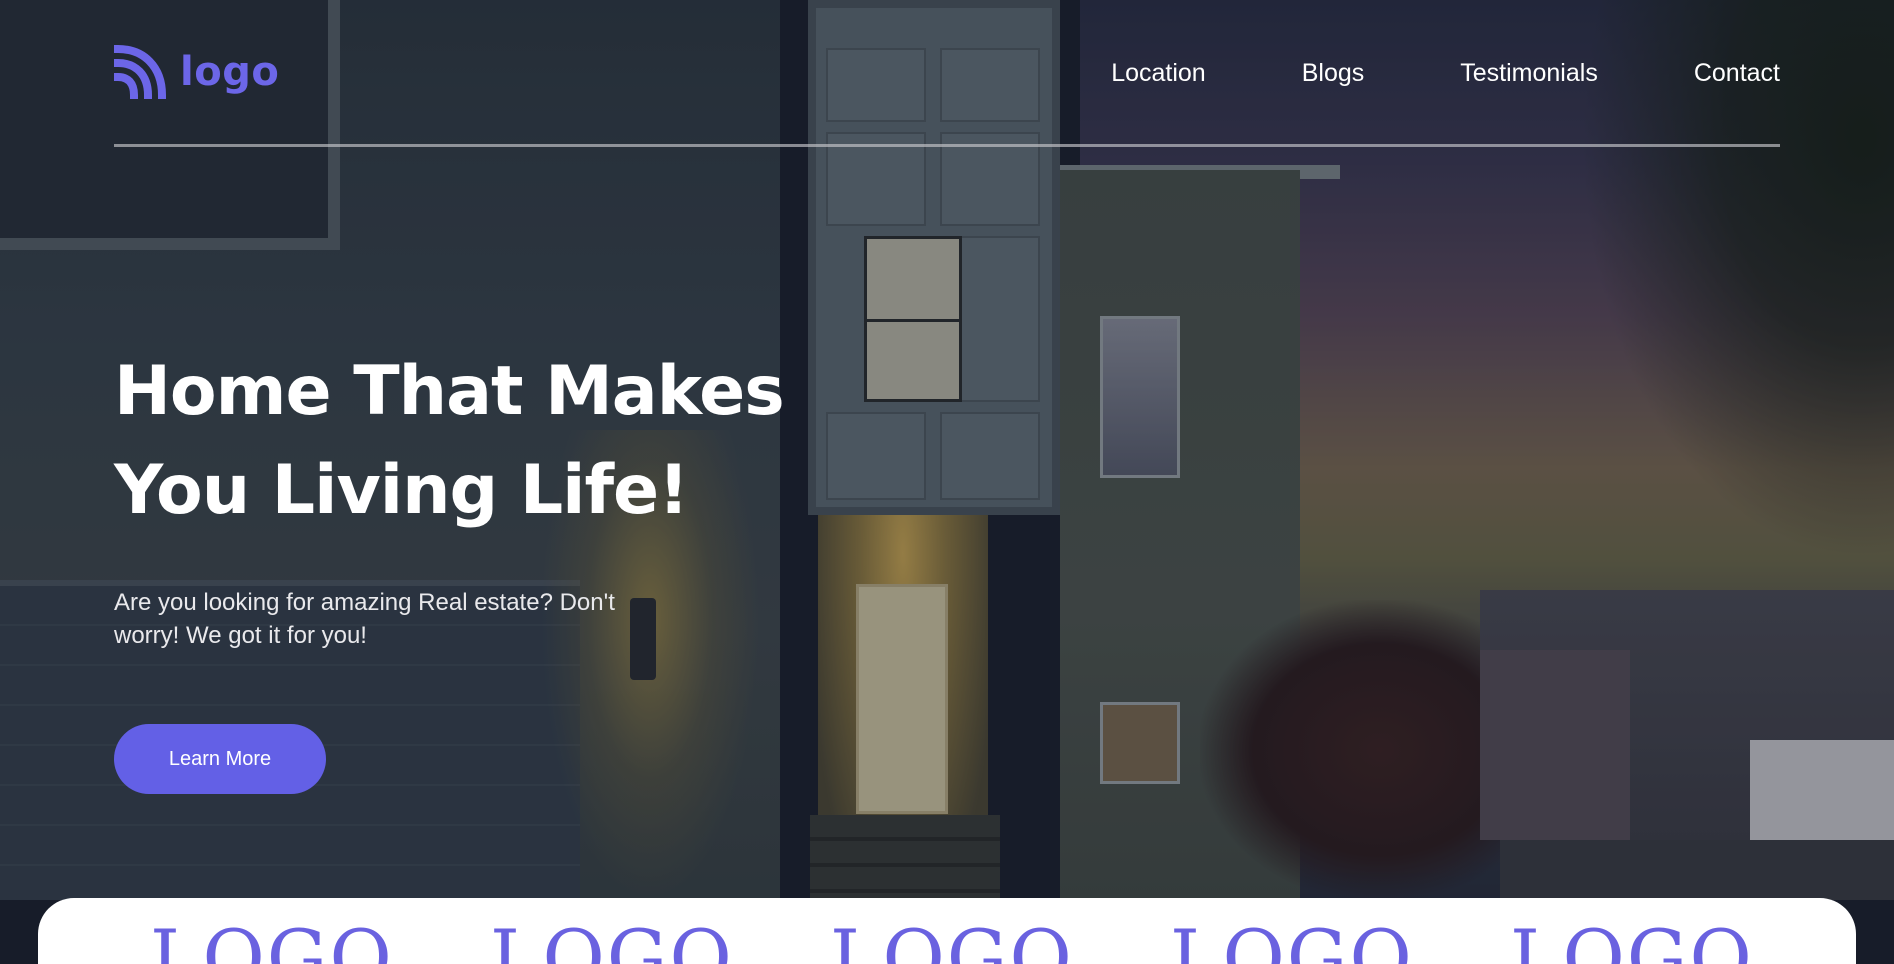  What do you see at coordinates (1737, 73) in the screenshot?
I see `nav-link-contact: Contact` at bounding box center [1737, 73].